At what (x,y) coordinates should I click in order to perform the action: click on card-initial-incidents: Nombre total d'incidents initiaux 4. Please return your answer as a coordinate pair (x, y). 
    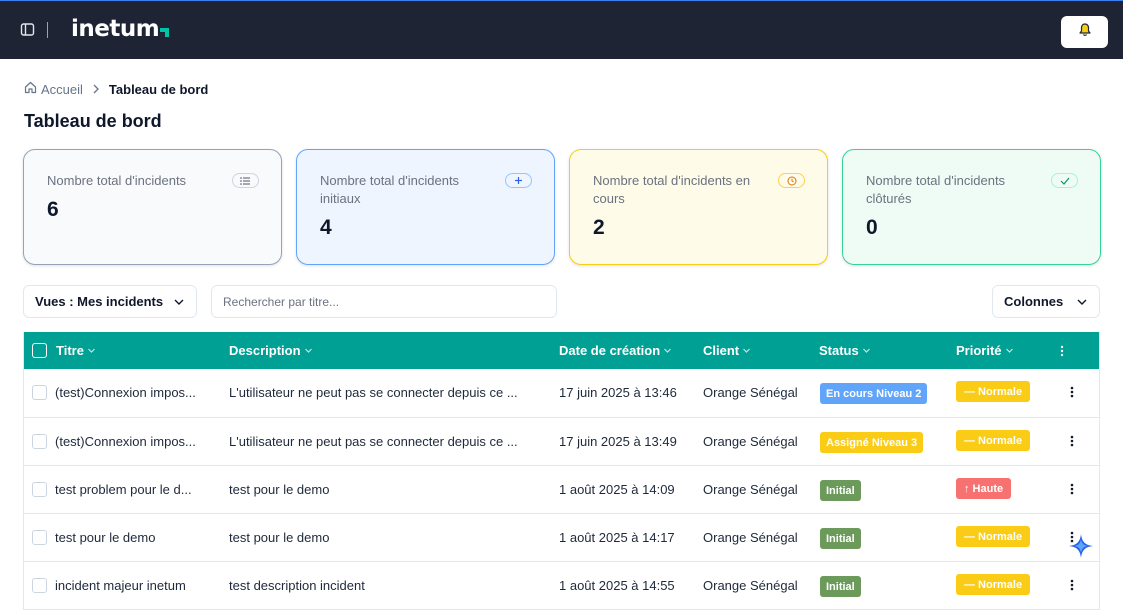
    Looking at the image, I should click on (425, 207).